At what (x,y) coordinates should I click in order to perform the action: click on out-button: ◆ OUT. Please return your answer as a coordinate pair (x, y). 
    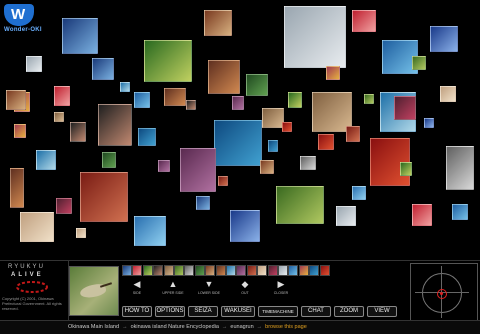
    Looking at the image, I should click on (245, 289).